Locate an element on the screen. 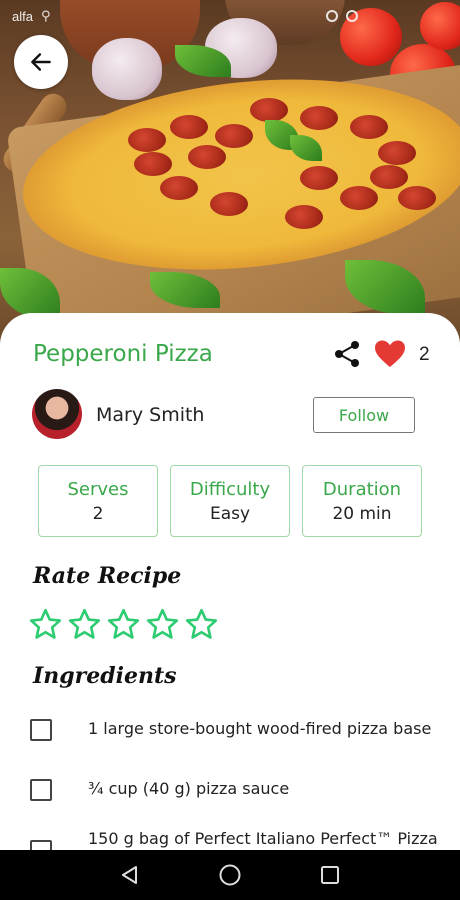  follow-button: Follow is located at coordinates (364, 415).